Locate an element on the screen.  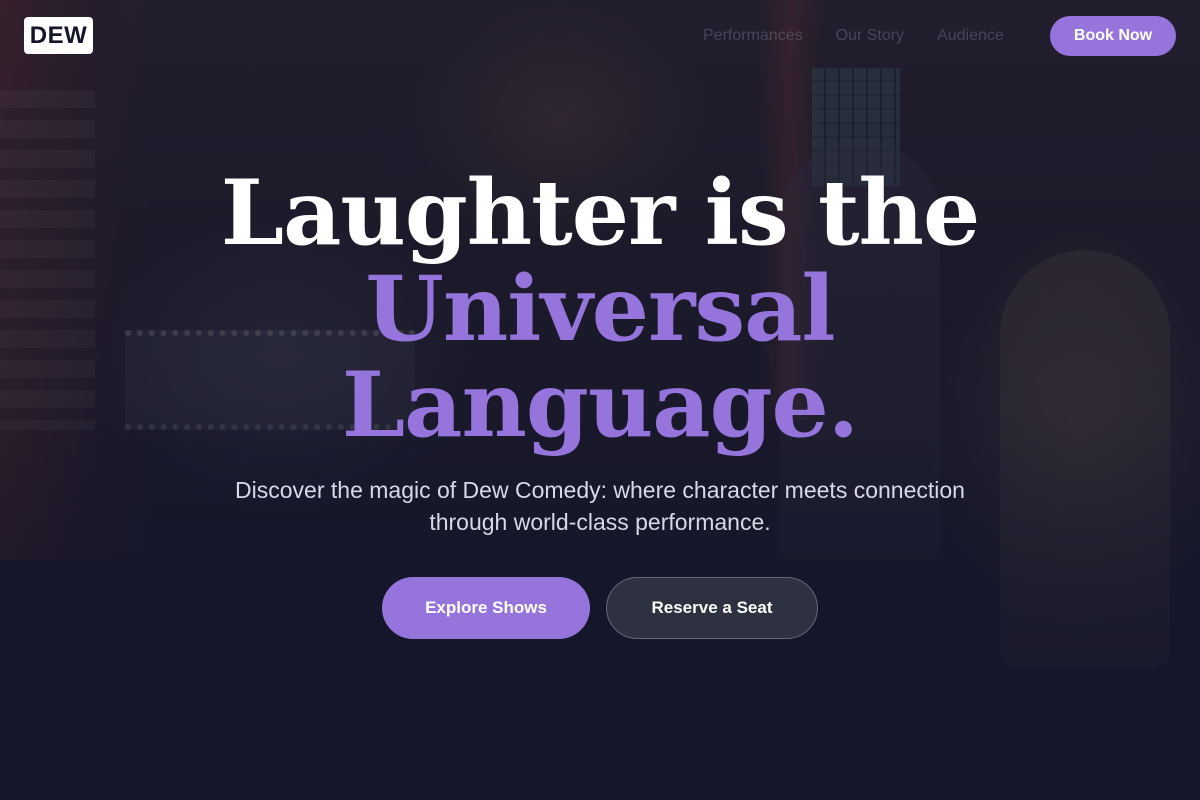
brand-logo: DEW is located at coordinates (58, 35).